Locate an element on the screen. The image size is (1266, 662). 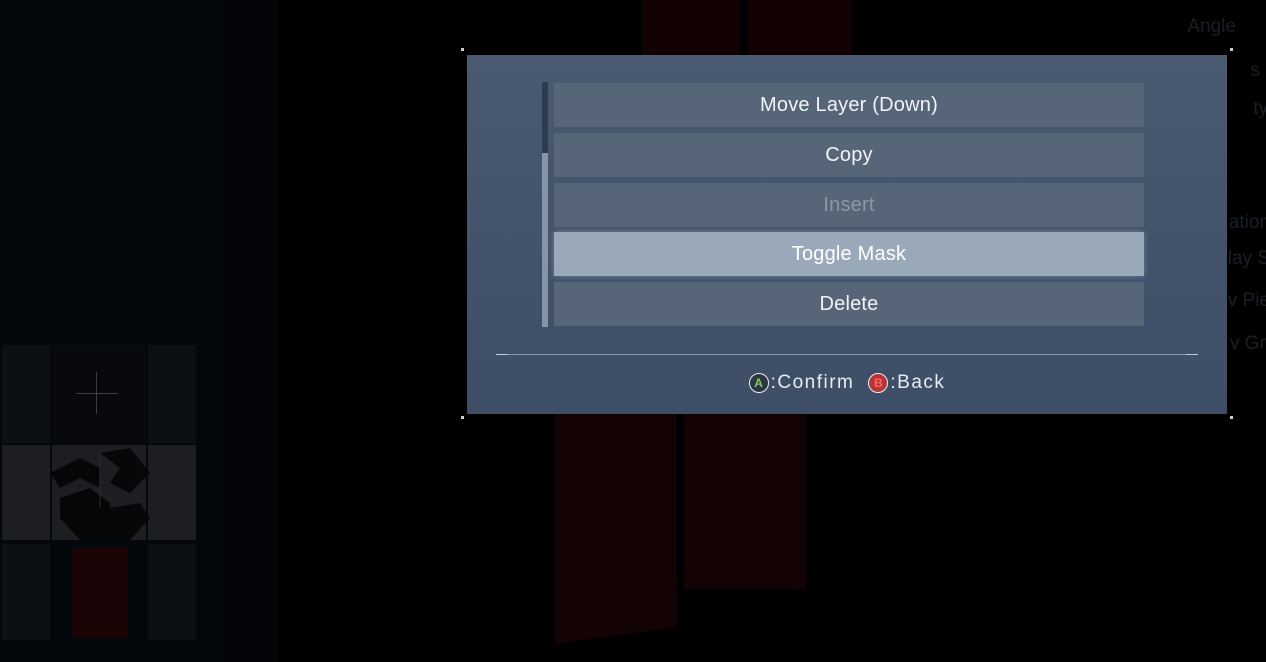
menu-item-insert: Insert is located at coordinates (849, 205).